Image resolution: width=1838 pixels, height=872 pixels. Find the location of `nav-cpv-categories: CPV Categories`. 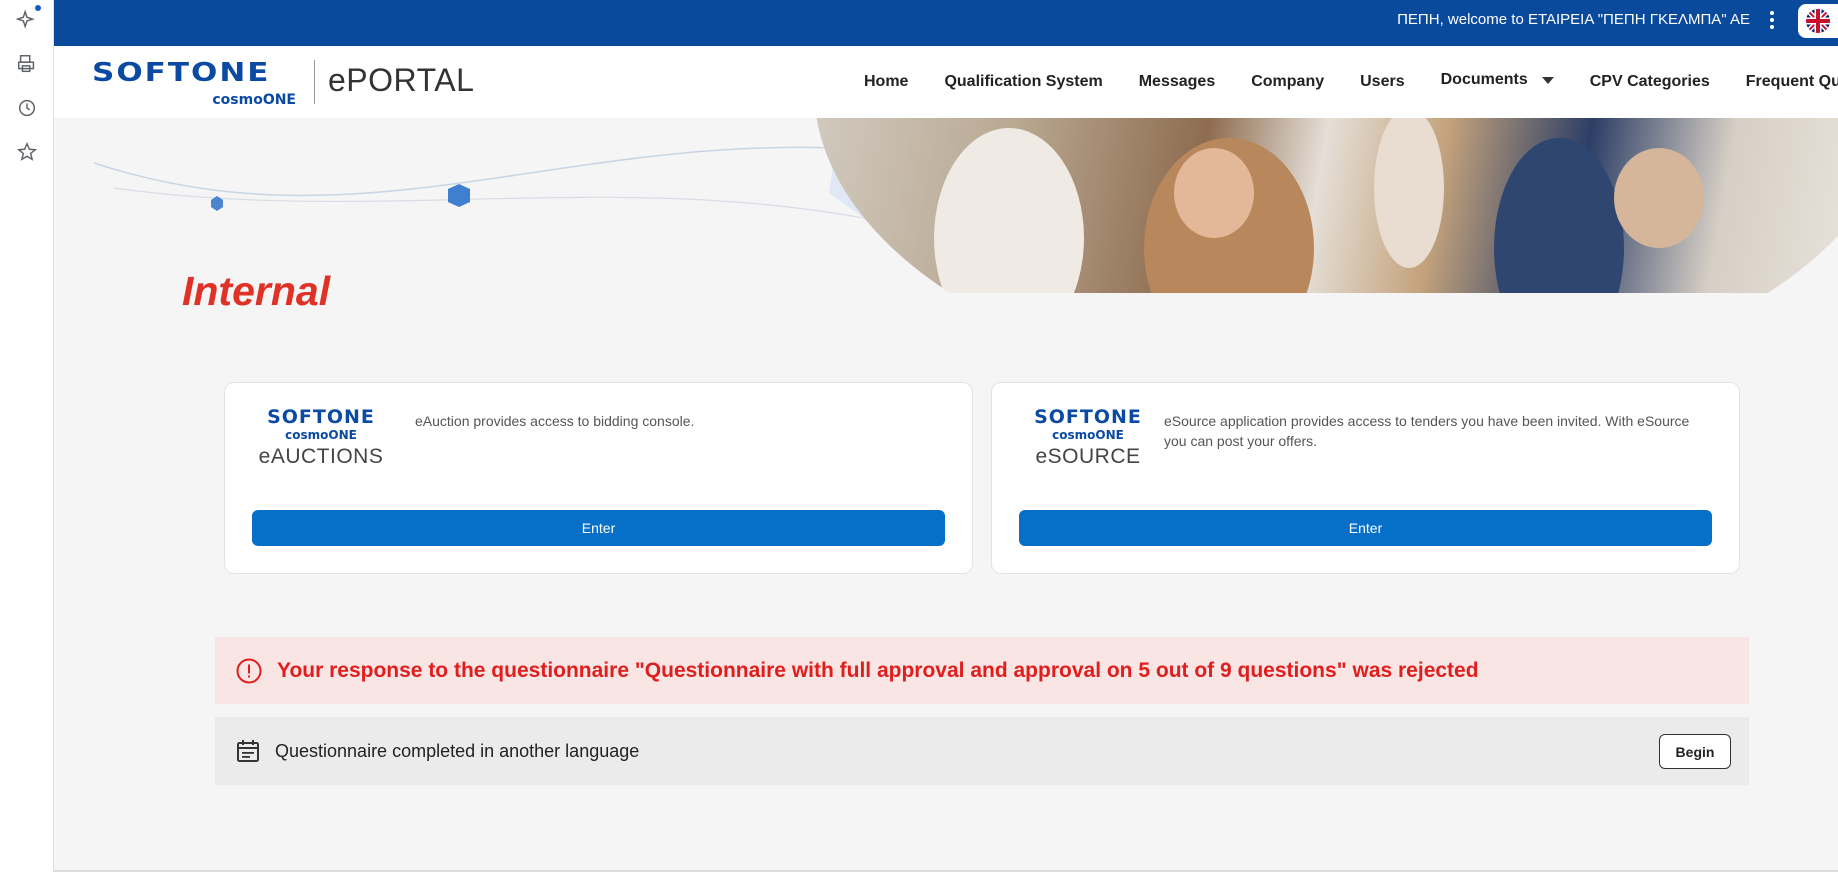

nav-cpv-categories: CPV Categories is located at coordinates (1650, 82).